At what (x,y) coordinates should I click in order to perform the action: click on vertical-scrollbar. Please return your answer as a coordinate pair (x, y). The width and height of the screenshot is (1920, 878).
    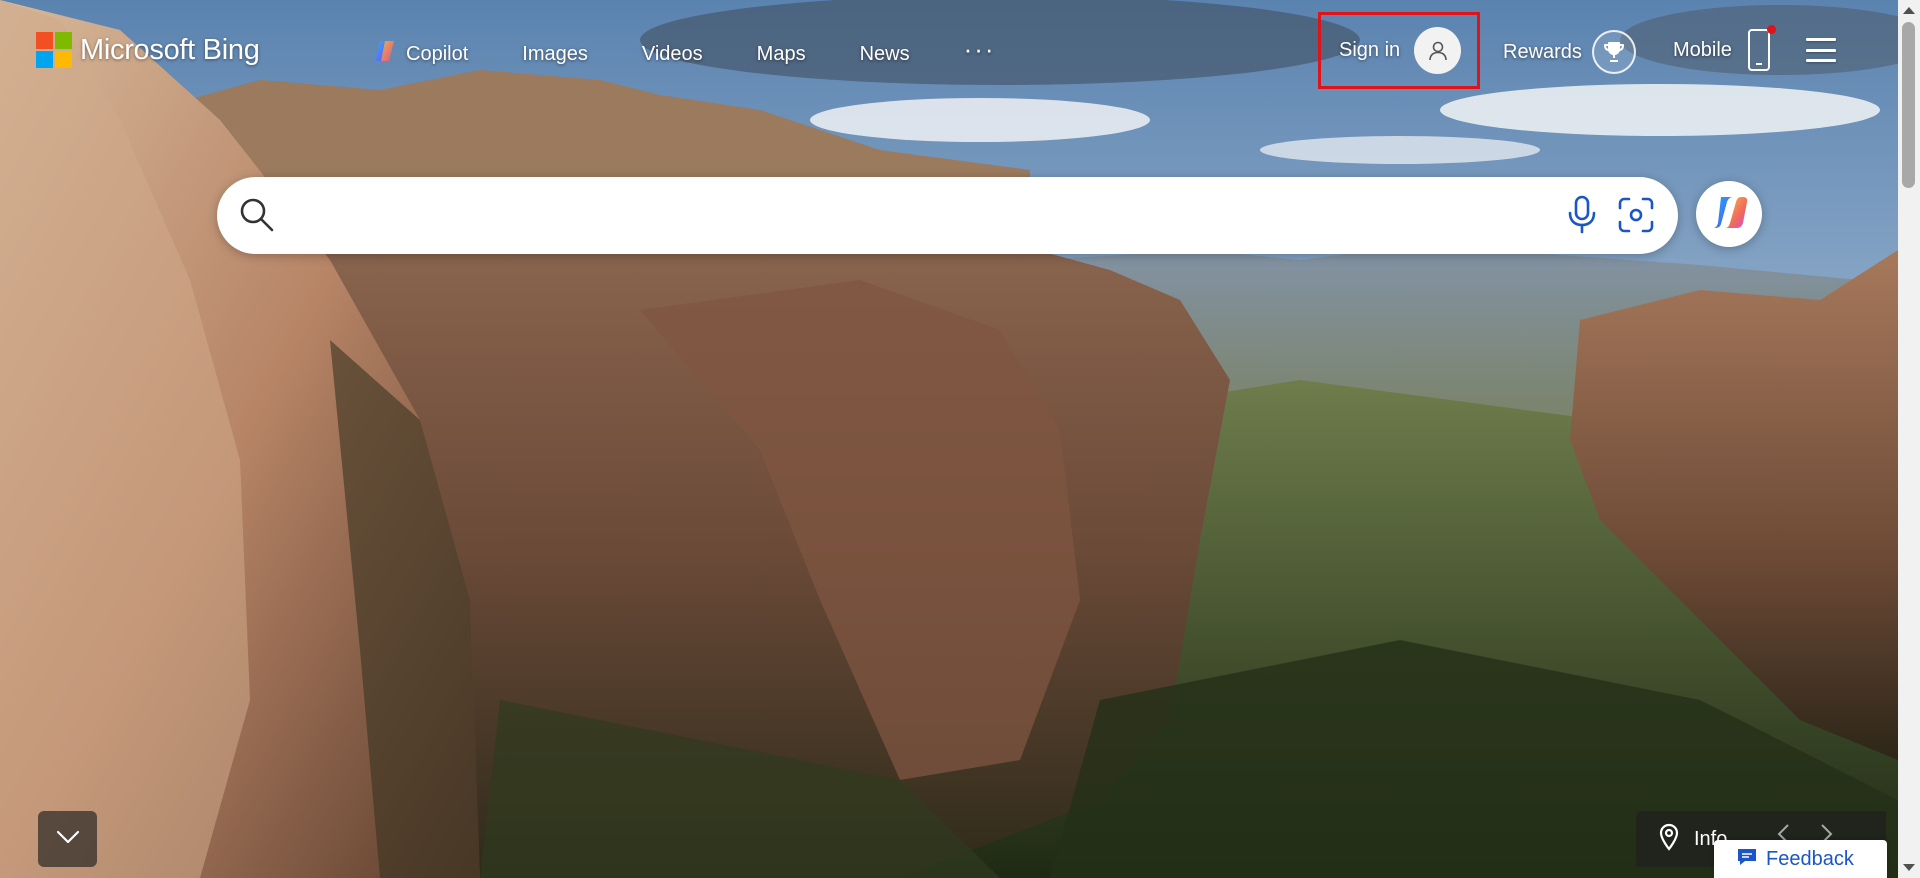
    Looking at the image, I should click on (1909, 439).